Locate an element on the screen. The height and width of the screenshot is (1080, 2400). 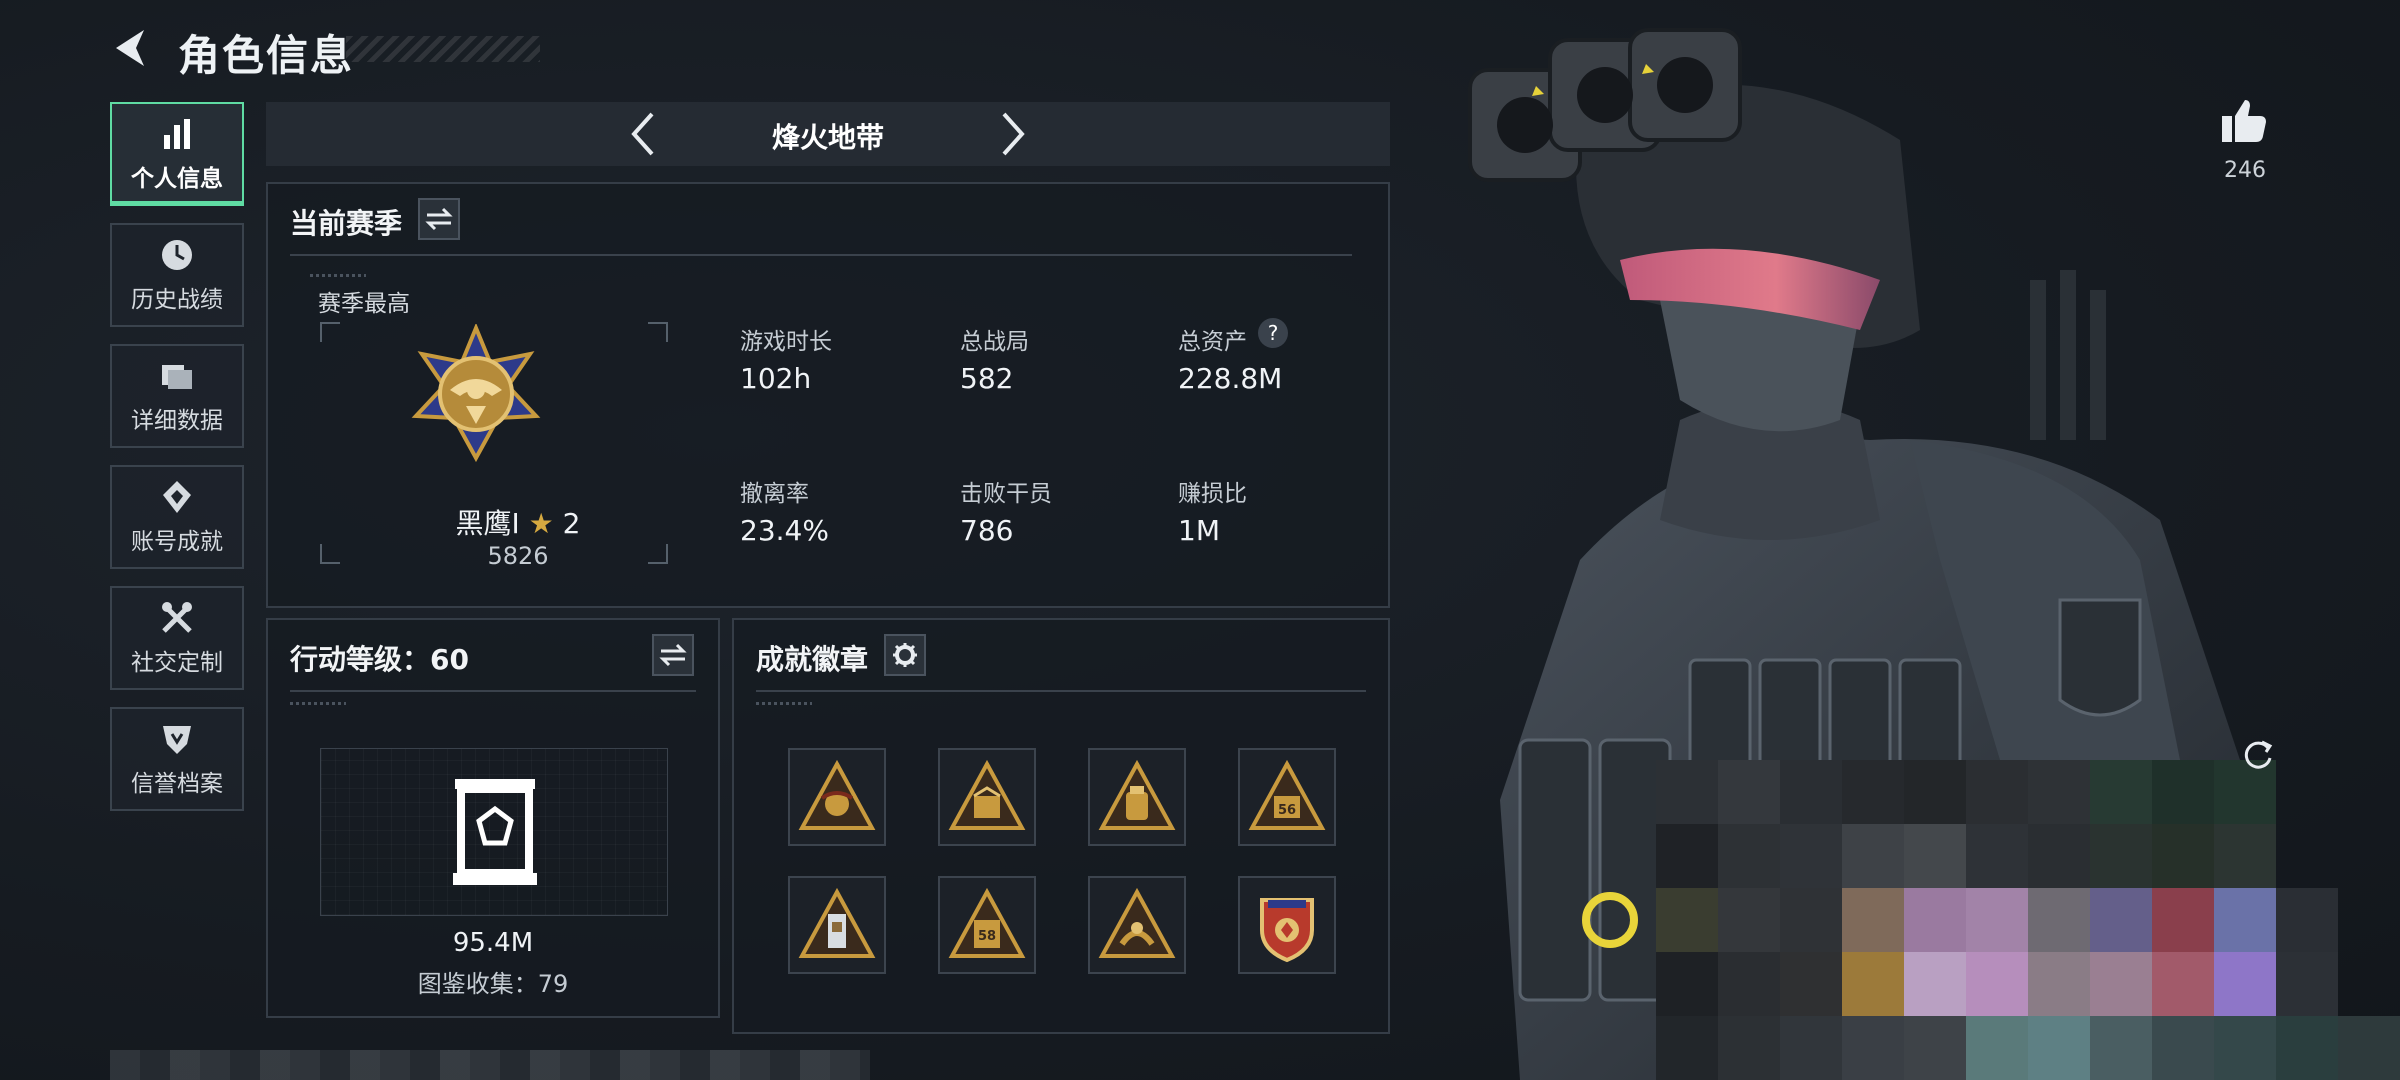
tools-icon is located at coordinates (177, 617).